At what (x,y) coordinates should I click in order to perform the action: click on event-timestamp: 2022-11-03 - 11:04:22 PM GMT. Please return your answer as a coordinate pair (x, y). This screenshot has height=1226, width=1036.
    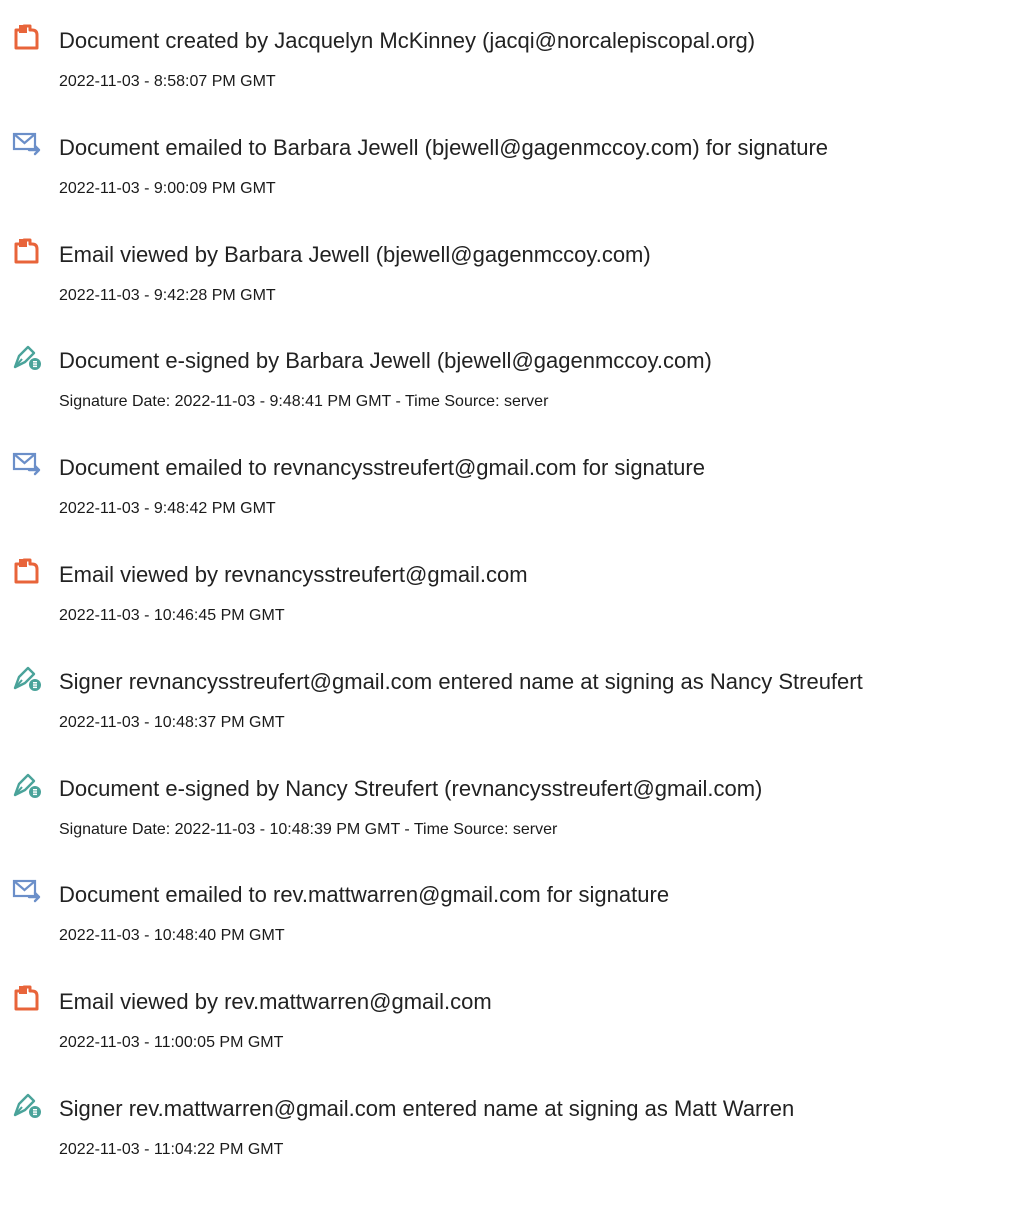
    Looking at the image, I should click on (171, 1149).